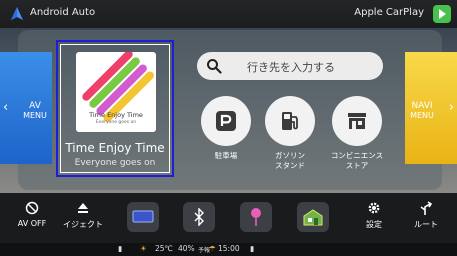 The image size is (457, 256). I want to click on poi-parking-button: 駐車場, so click(226, 128).